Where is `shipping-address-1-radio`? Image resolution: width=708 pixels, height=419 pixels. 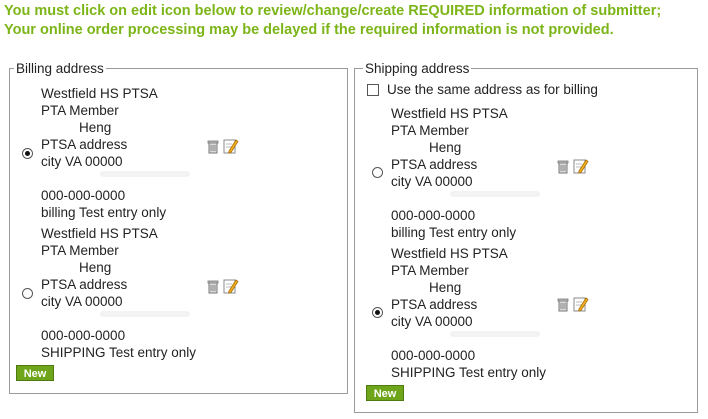 shipping-address-1-radio is located at coordinates (377, 172).